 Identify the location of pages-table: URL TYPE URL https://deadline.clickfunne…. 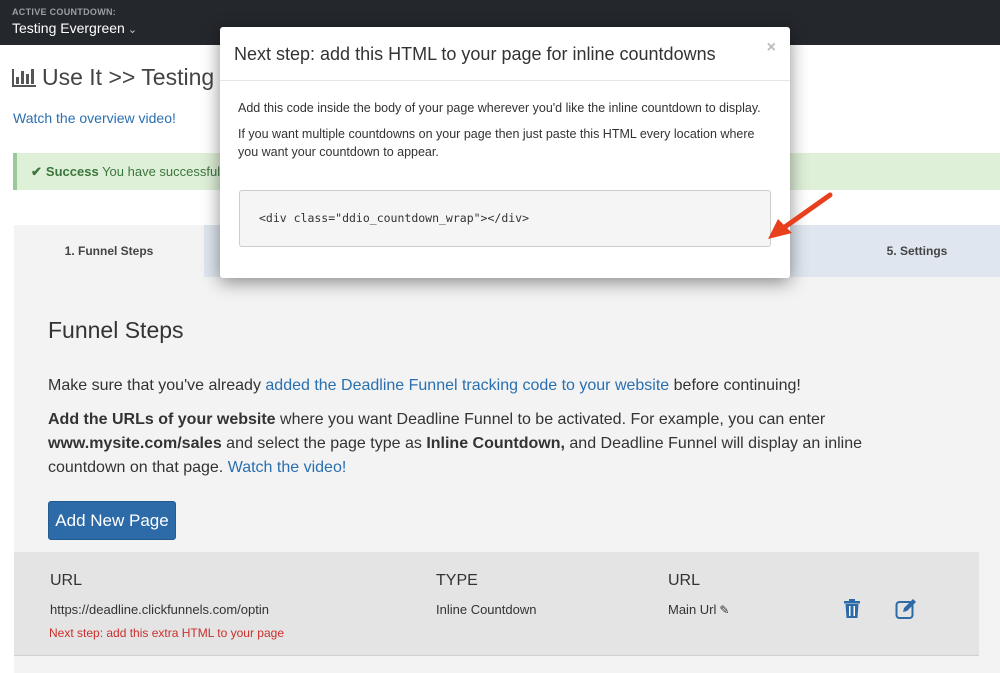
(496, 604).